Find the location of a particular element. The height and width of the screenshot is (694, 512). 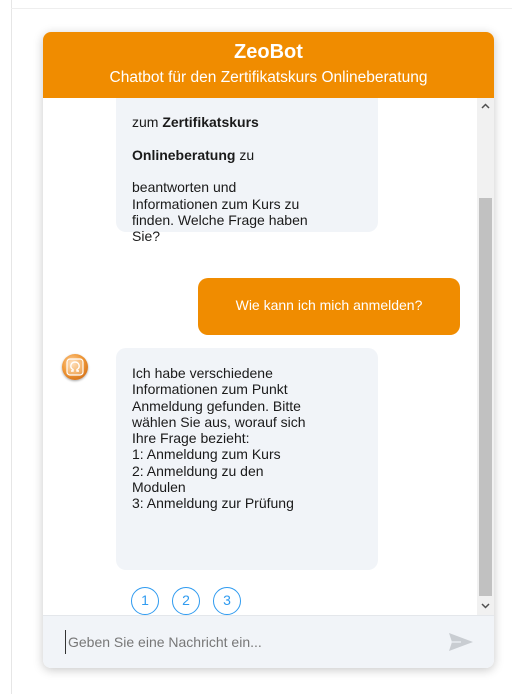

chat-title: ZeoBot is located at coordinates (268, 52).